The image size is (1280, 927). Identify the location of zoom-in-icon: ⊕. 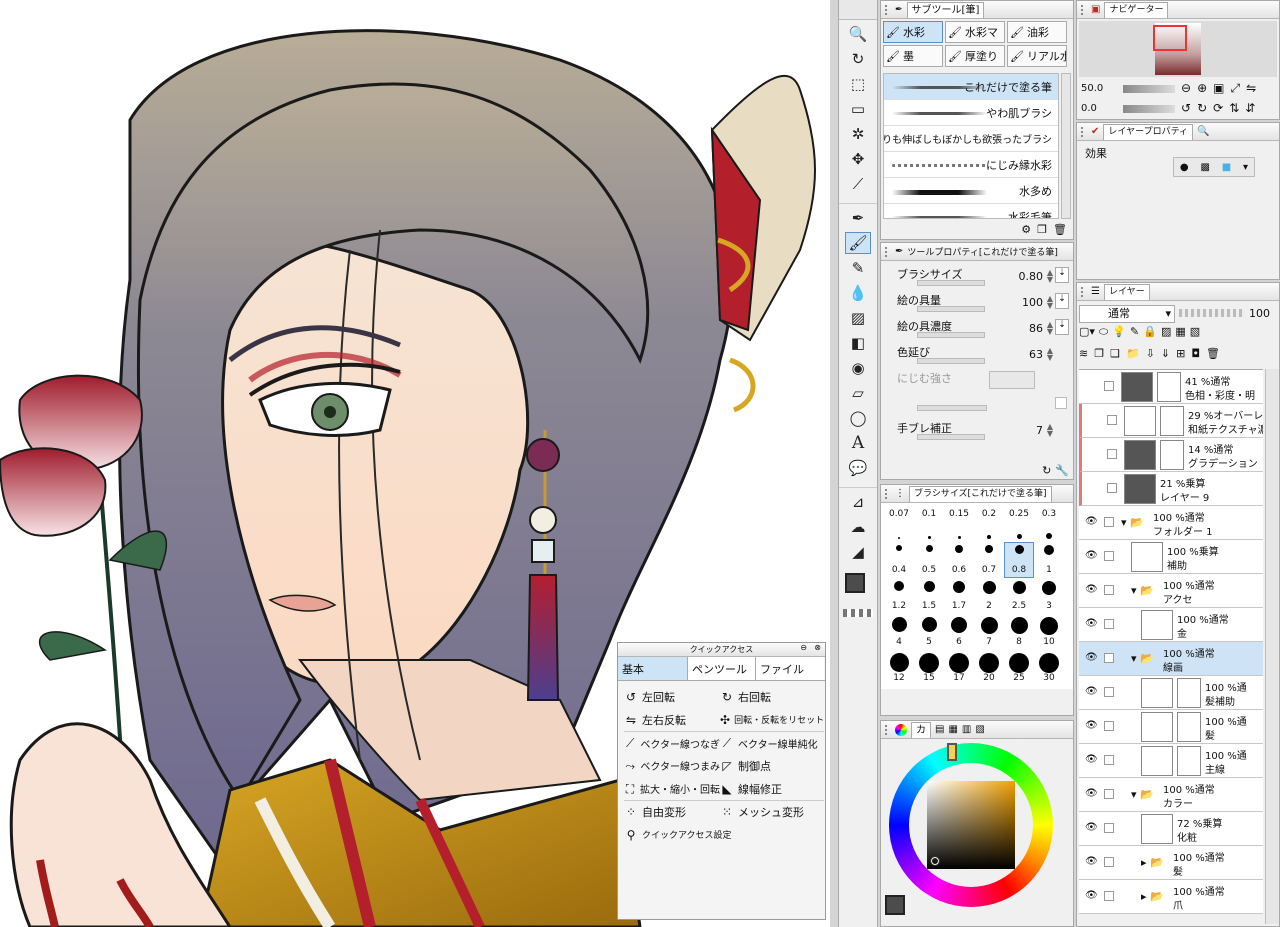
(1202, 88).